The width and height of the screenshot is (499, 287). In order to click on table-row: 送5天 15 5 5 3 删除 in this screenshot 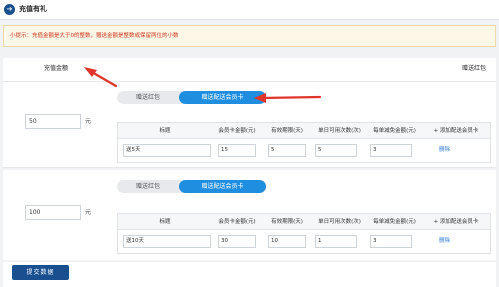, I will do `click(304, 150)`.